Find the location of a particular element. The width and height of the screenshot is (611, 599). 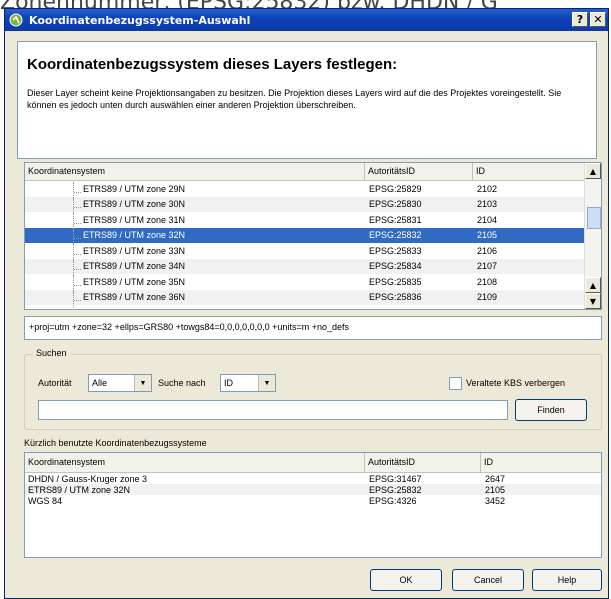

id-cell: 2108 is located at coordinates (487, 281).